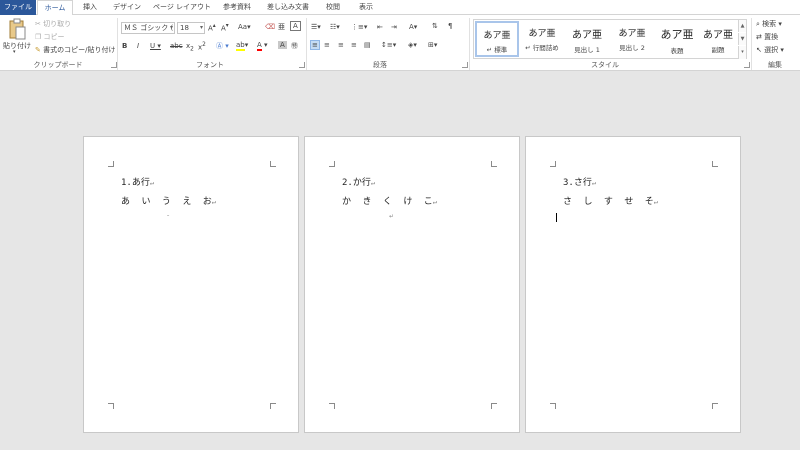  I want to click on underline-button: U ▾, so click(155, 46).